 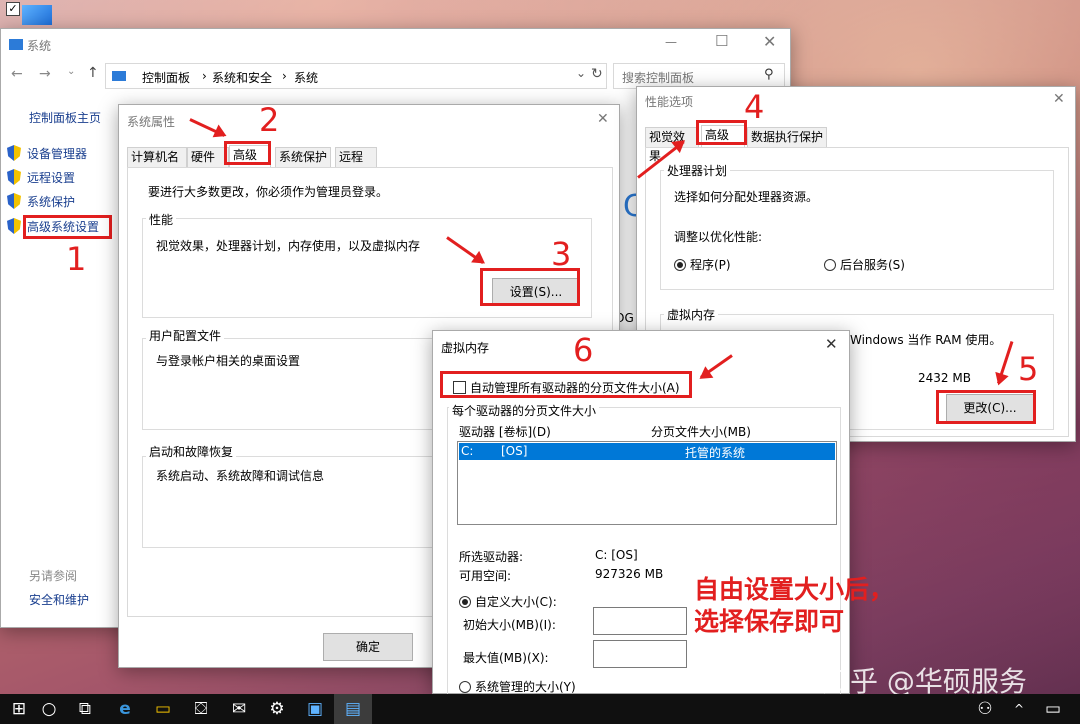 What do you see at coordinates (306, 77) in the screenshot?
I see `address-crumb-3: 系统` at bounding box center [306, 77].